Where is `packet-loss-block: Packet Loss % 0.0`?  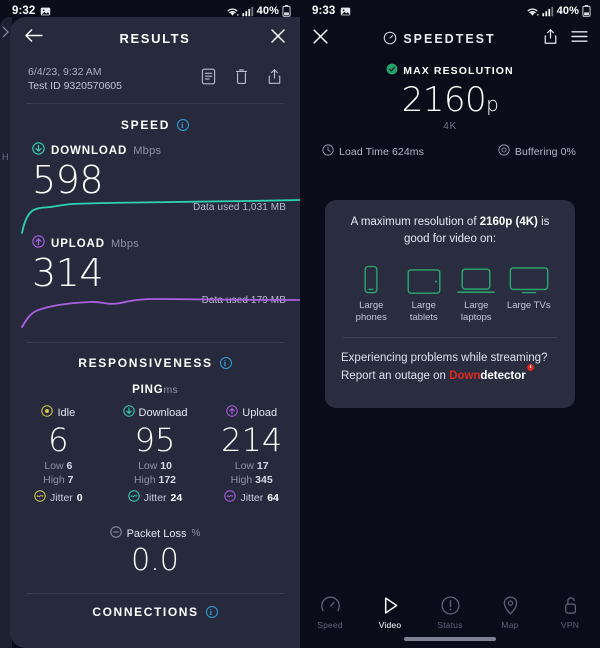
packet-loss-block: Packet Loss % 0.0 is located at coordinates (155, 543).